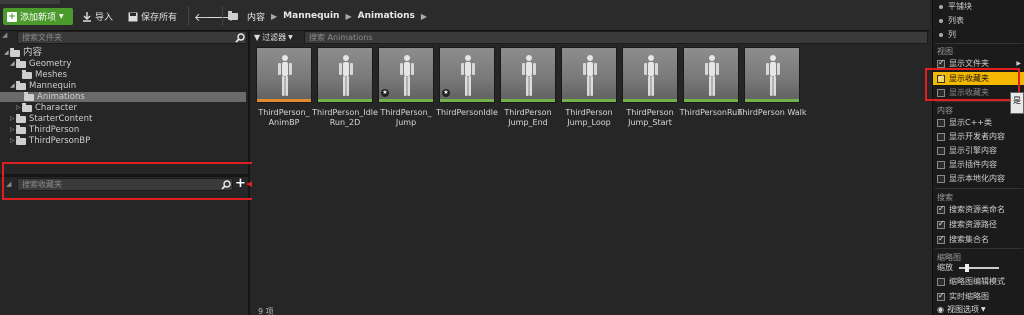 This screenshot has height=315, width=1024. I want to click on menu-item-list: 列表, so click(978, 20).